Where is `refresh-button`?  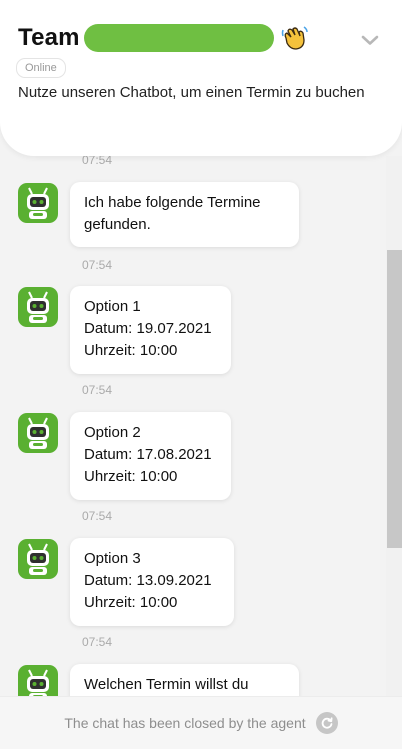
refresh-button is located at coordinates (326, 723).